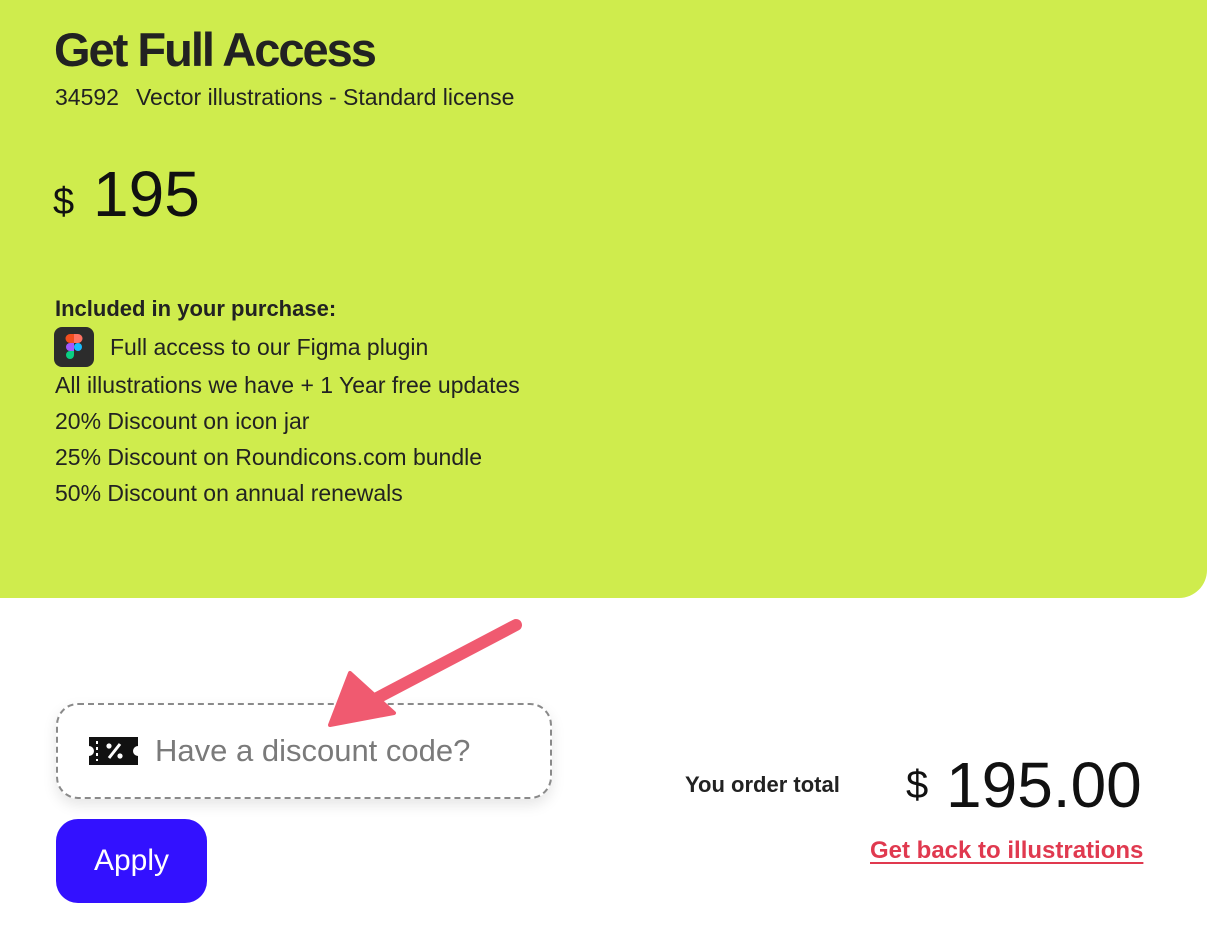 This screenshot has width=1212, height=936. I want to click on feature-label: Full access to our Figma plugin, so click(269, 346).